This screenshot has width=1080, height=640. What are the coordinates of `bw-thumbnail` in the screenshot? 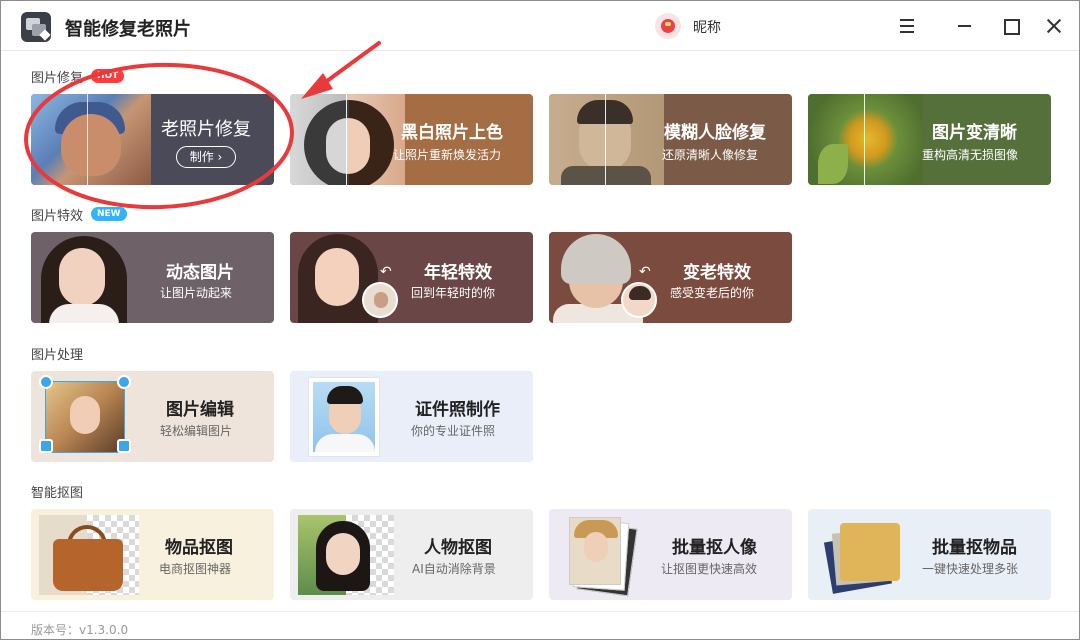 It's located at (347, 139).